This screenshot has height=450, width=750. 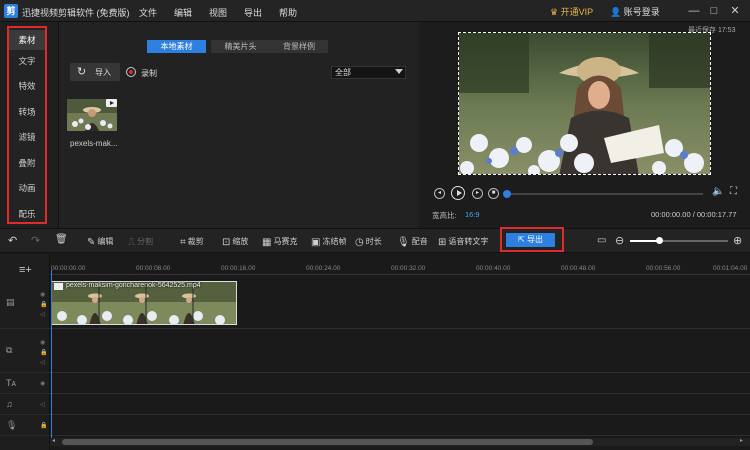 I want to click on zoom-tool-button: ⊡ 缩放, so click(x=235, y=242).